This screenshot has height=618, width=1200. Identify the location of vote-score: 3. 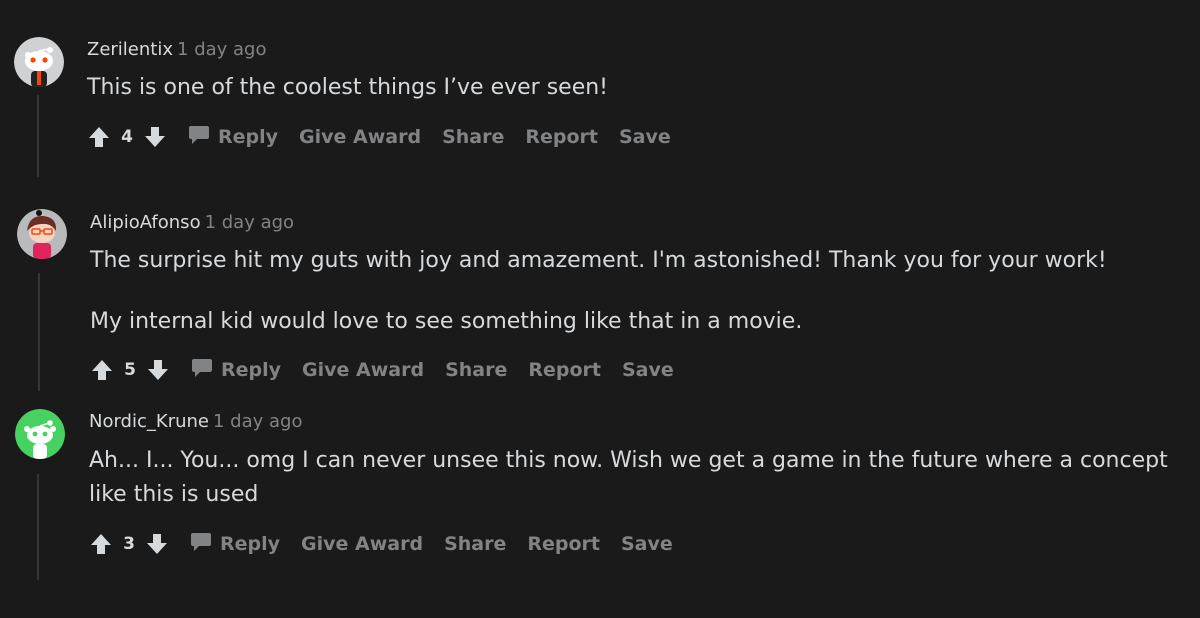
(129, 544).